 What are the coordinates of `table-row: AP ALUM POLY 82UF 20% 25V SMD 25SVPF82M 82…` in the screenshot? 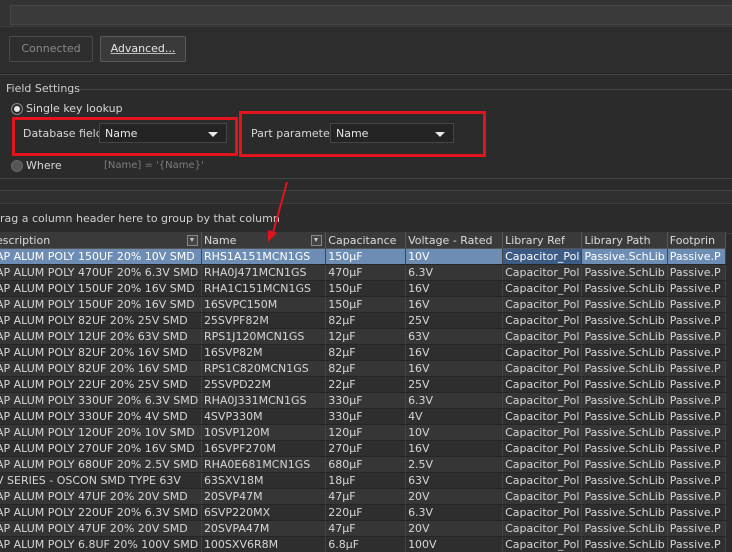 It's located at (363, 320).